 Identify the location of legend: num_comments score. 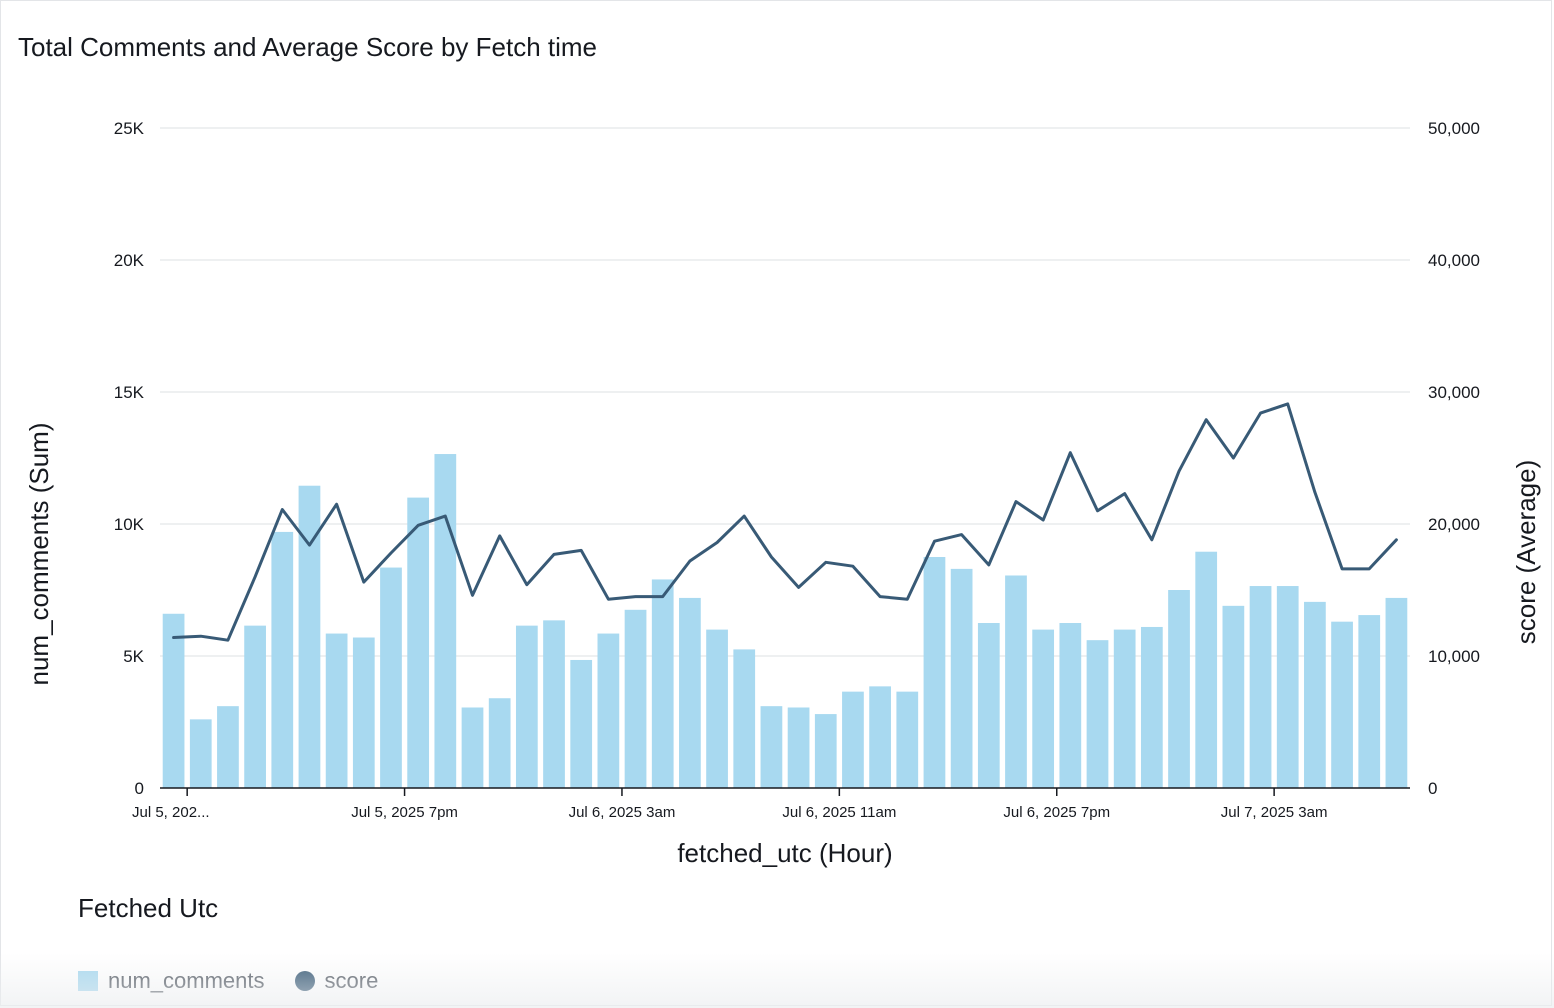
(243, 981).